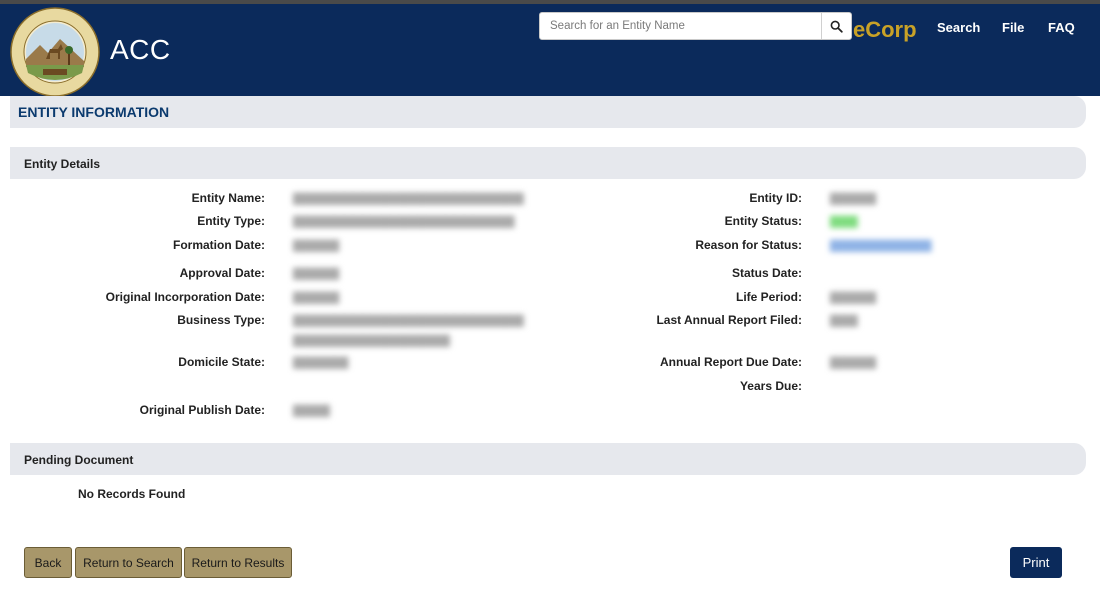  Describe the element at coordinates (316, 245) in the screenshot. I see `formation-date-value-redacted: ▇▇▇▇▇` at that location.